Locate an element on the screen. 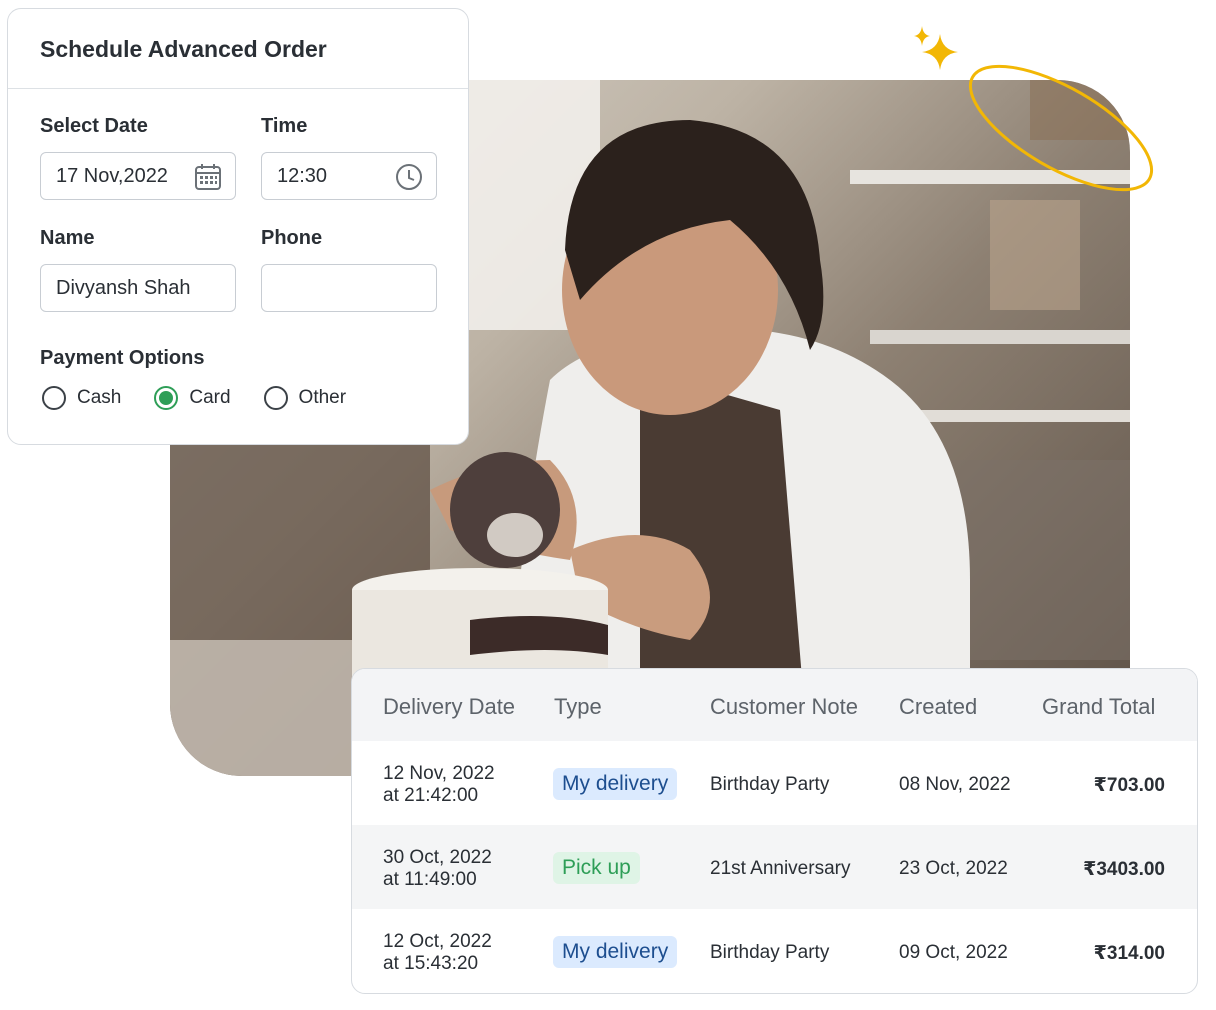  customer-note-cell: 21st Anniversary is located at coordinates (780, 868).